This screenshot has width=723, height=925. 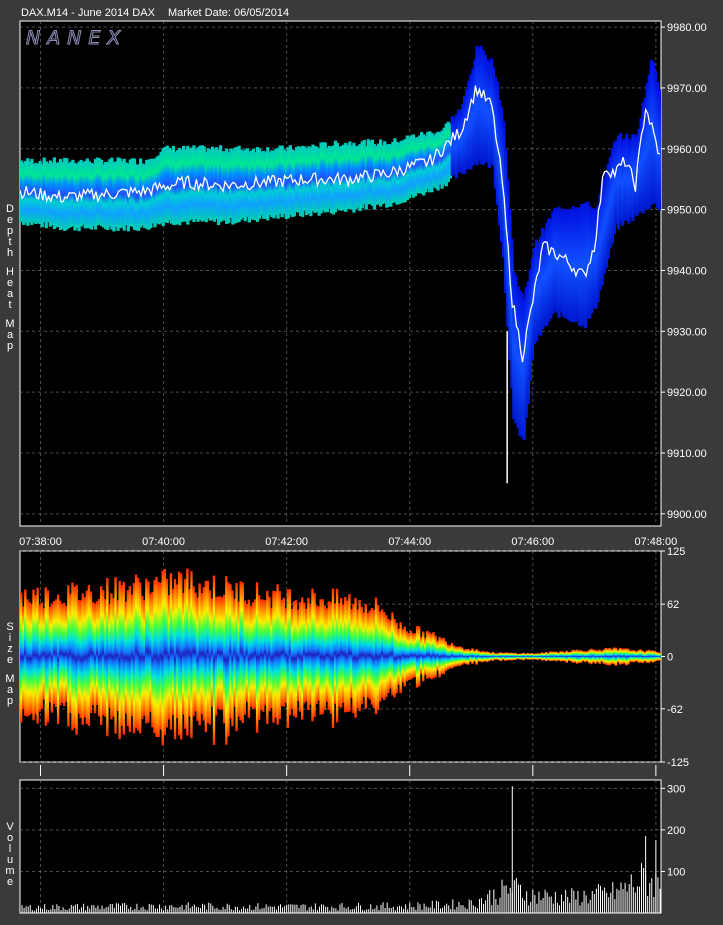 What do you see at coordinates (340, 846) in the screenshot?
I see `volume-panel` at bounding box center [340, 846].